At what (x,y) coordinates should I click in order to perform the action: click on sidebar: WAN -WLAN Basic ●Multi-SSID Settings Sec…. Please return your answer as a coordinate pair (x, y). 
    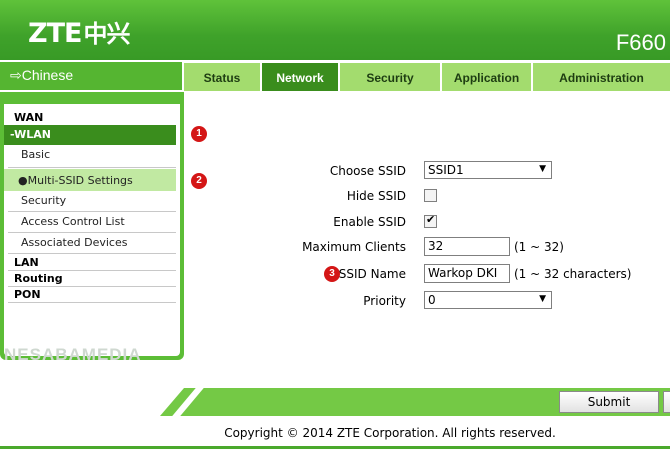
    Looking at the image, I should click on (92, 230).